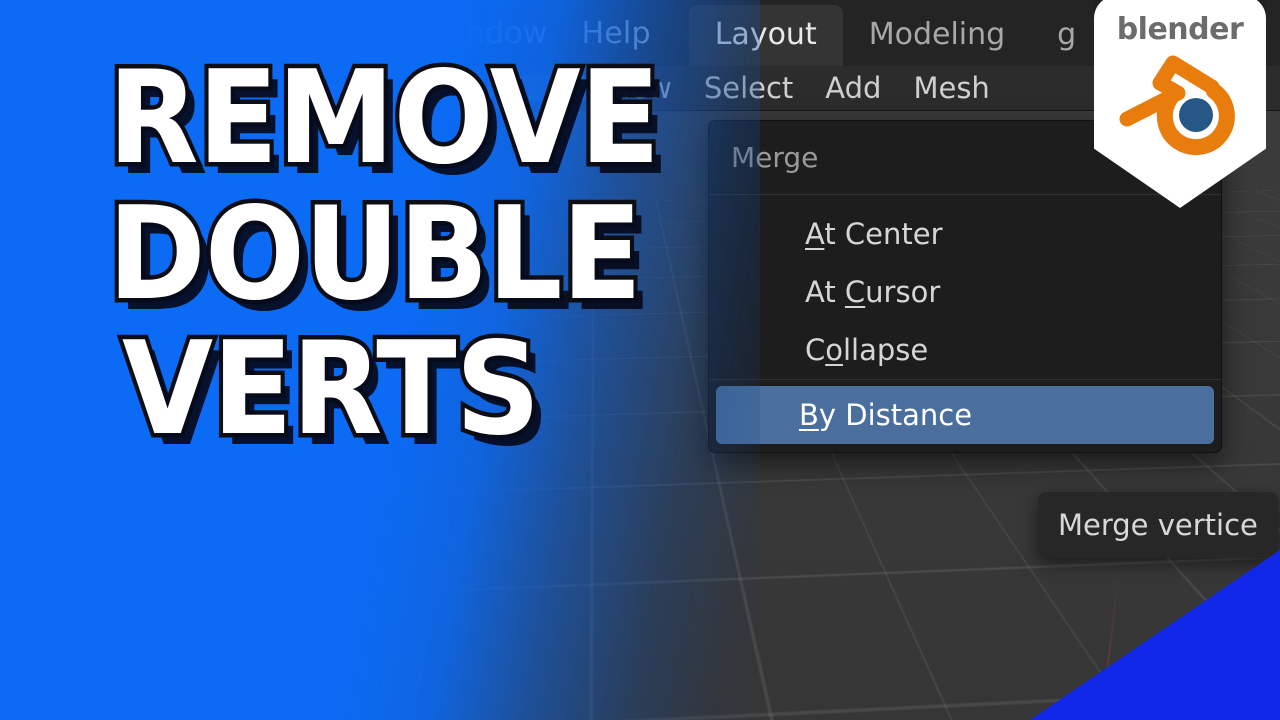  I want to click on title-line-3: VERTS, so click(331, 390).